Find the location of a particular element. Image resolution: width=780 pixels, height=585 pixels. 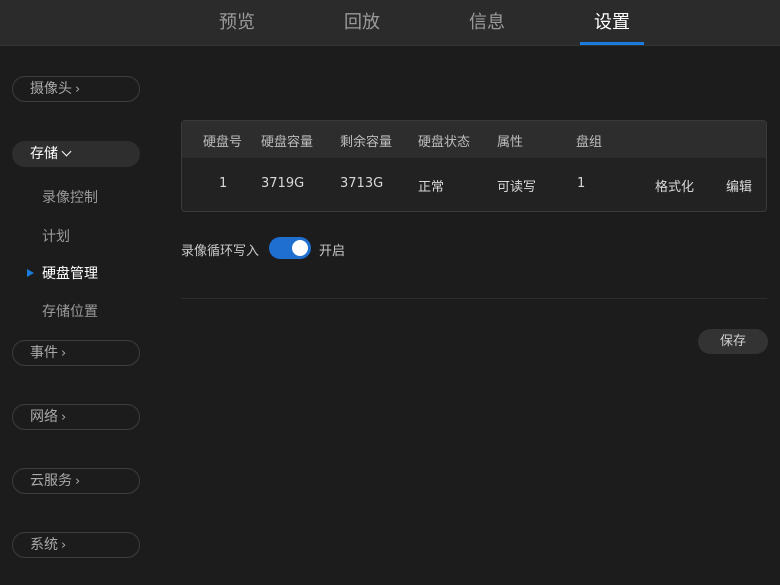

column-header-group: 盘组 is located at coordinates (589, 142).